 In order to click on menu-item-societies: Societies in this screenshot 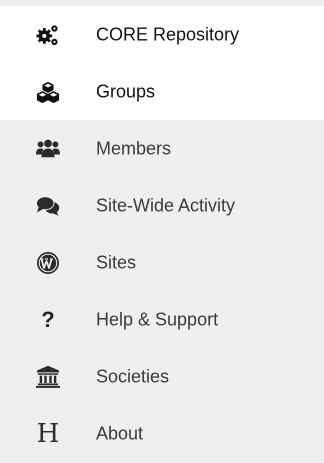, I will do `click(162, 376)`.